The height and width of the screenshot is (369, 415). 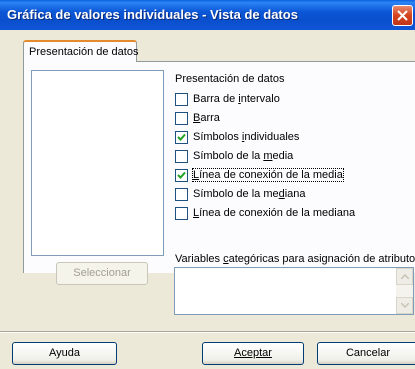 What do you see at coordinates (102, 273) in the screenshot?
I see `select-button: Seleccionar` at bounding box center [102, 273].